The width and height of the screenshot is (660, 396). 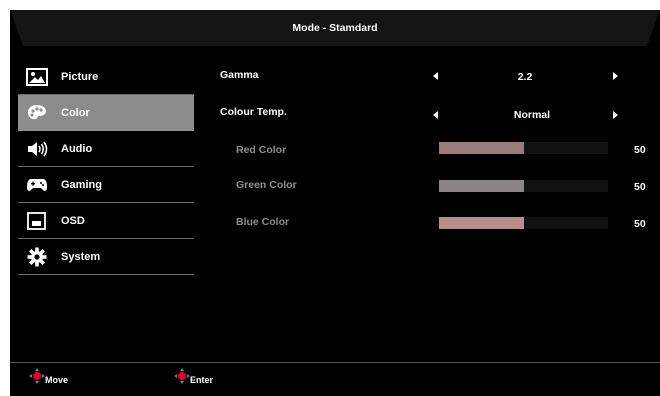 I want to click on sidebar-item-label: Picture, so click(x=80, y=77).